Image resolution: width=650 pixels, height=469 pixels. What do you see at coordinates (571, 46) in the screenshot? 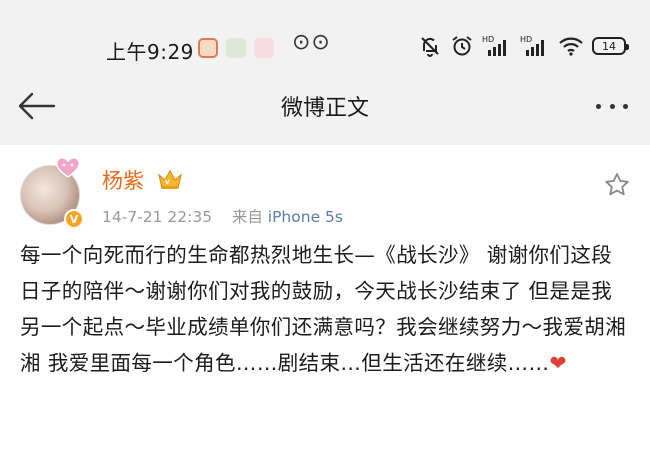
I see `wifi-icon` at bounding box center [571, 46].